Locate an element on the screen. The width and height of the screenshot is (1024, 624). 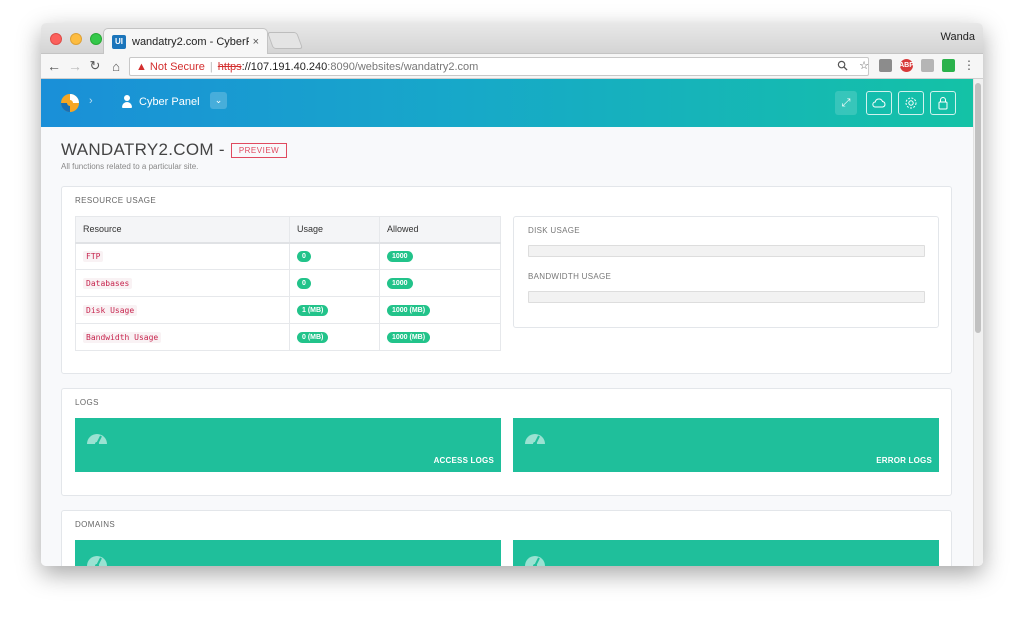
table-row: Databases 0 1000 is located at coordinates (288, 283).